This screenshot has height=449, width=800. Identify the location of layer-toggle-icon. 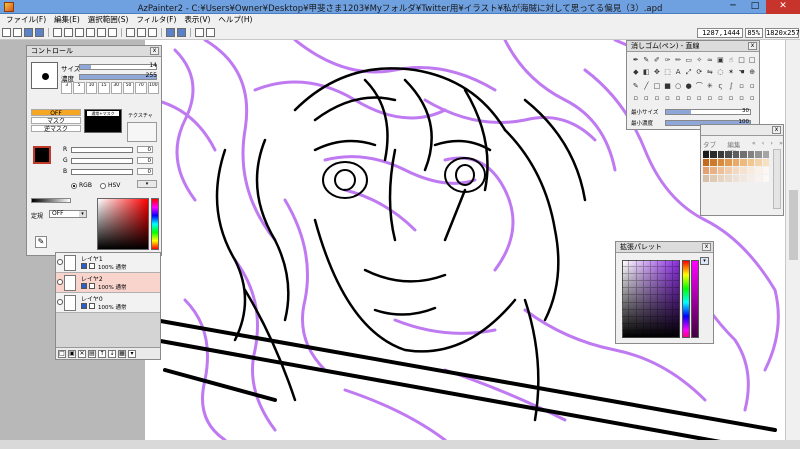
(79, 32).